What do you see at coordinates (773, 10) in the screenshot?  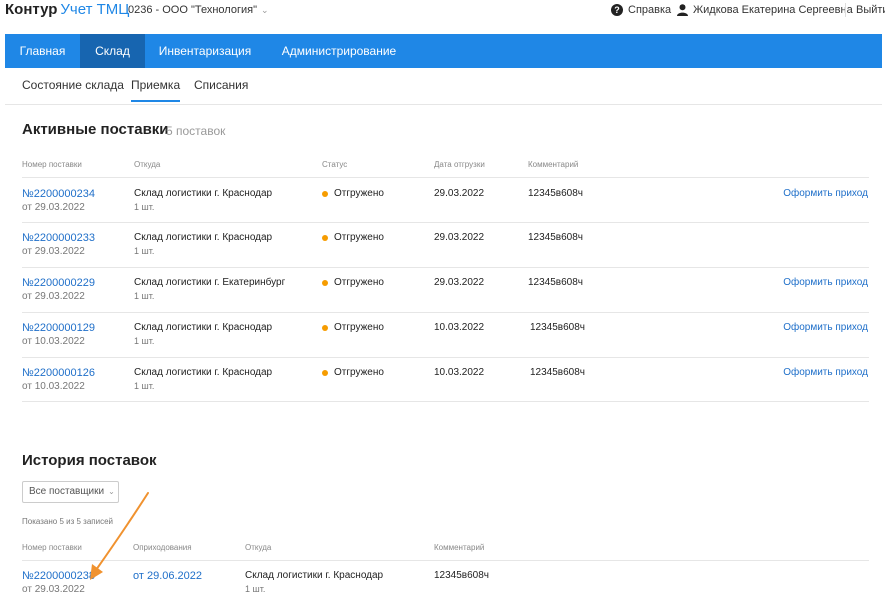 I see `user-name: Жидкова Екатерина Сергеевна` at bounding box center [773, 10].